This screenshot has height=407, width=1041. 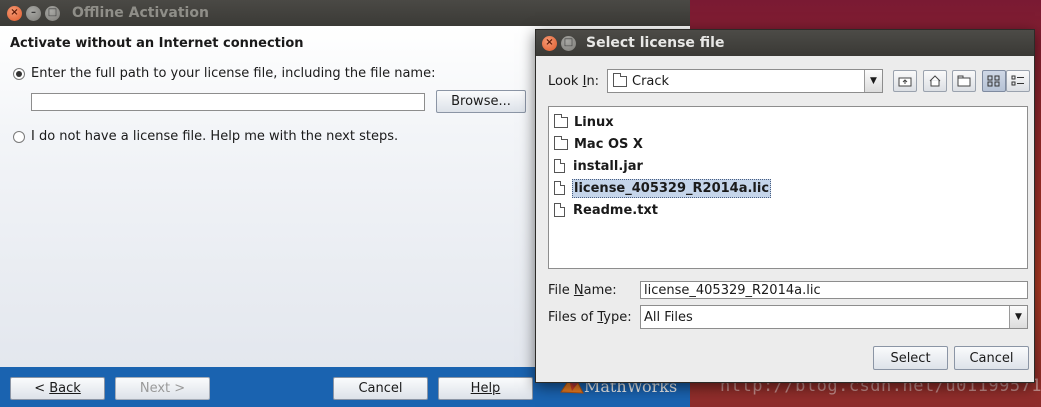 I want to click on help-label: Help, so click(x=485, y=388).